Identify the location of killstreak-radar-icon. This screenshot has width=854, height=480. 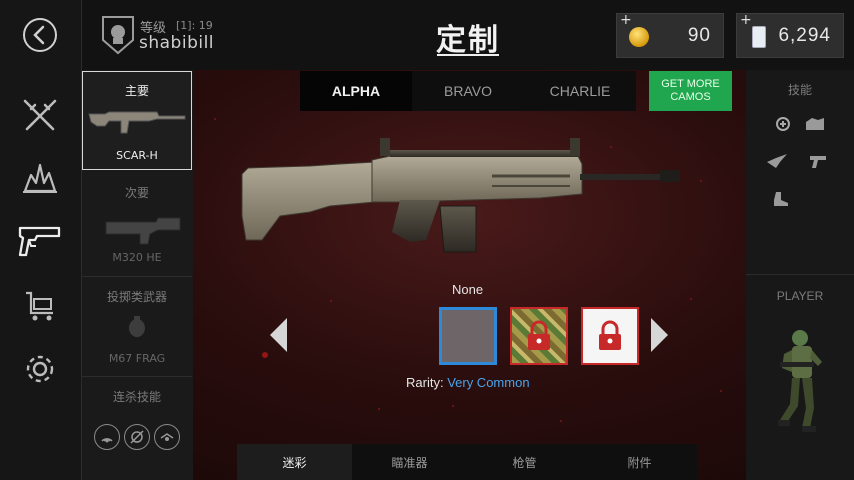
(107, 437).